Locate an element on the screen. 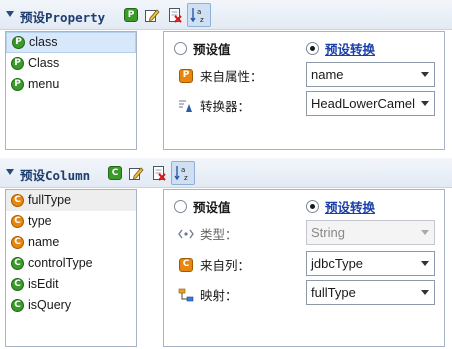 This screenshot has height=349, width=452. list-item-label: controlType is located at coordinates (60, 263).